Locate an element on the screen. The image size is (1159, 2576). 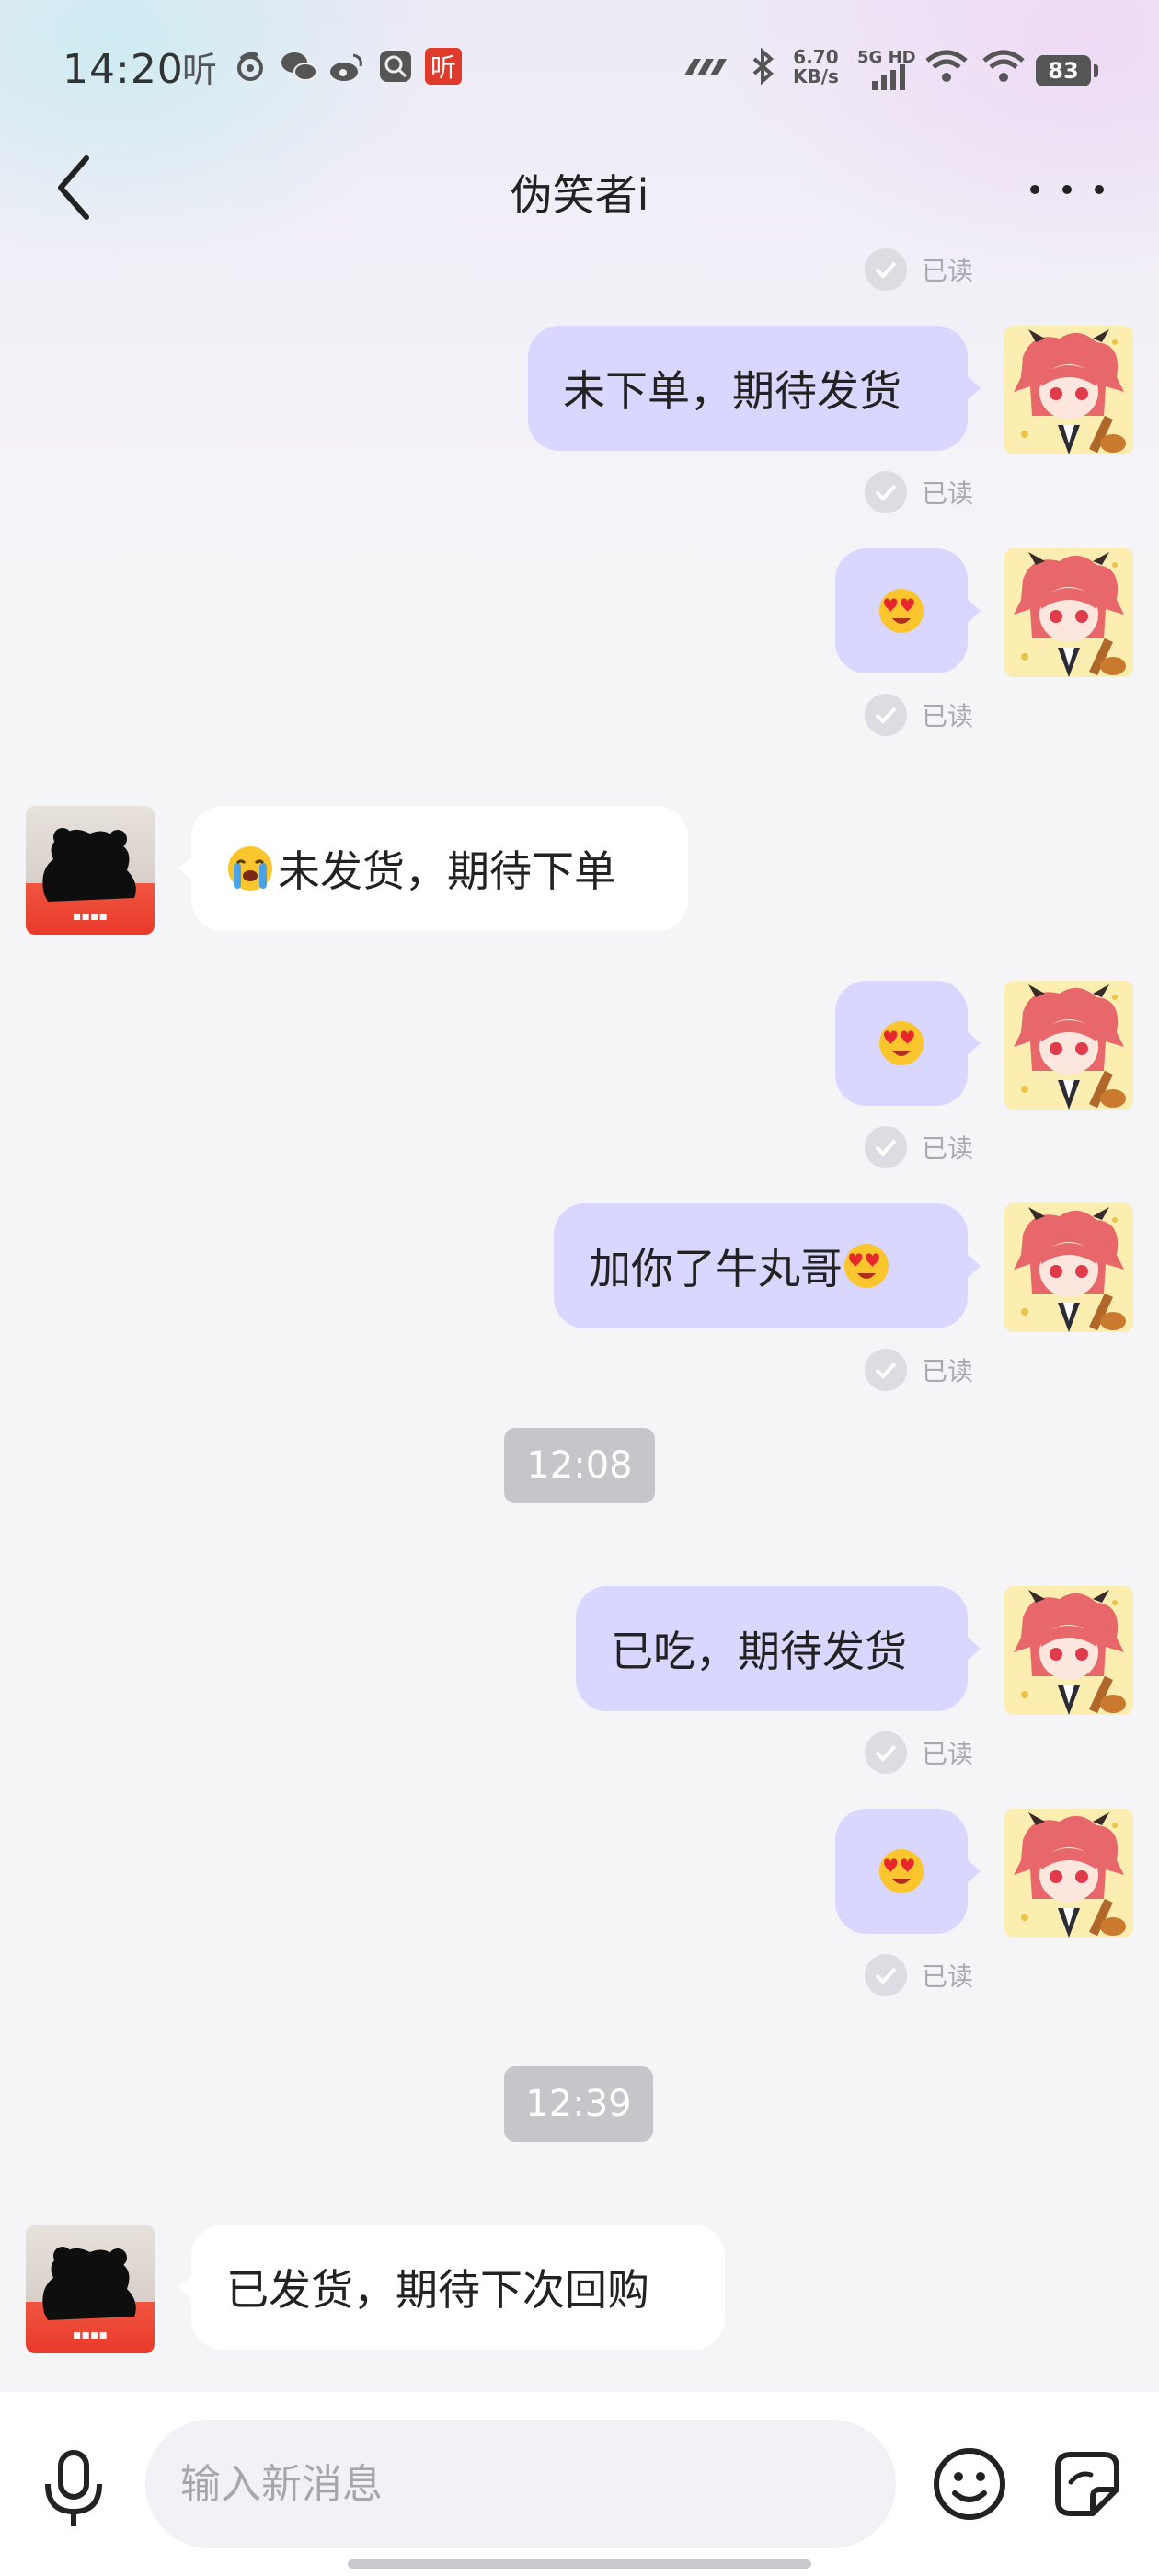
chat-header: 伪笑者i is located at coordinates (579, 199).